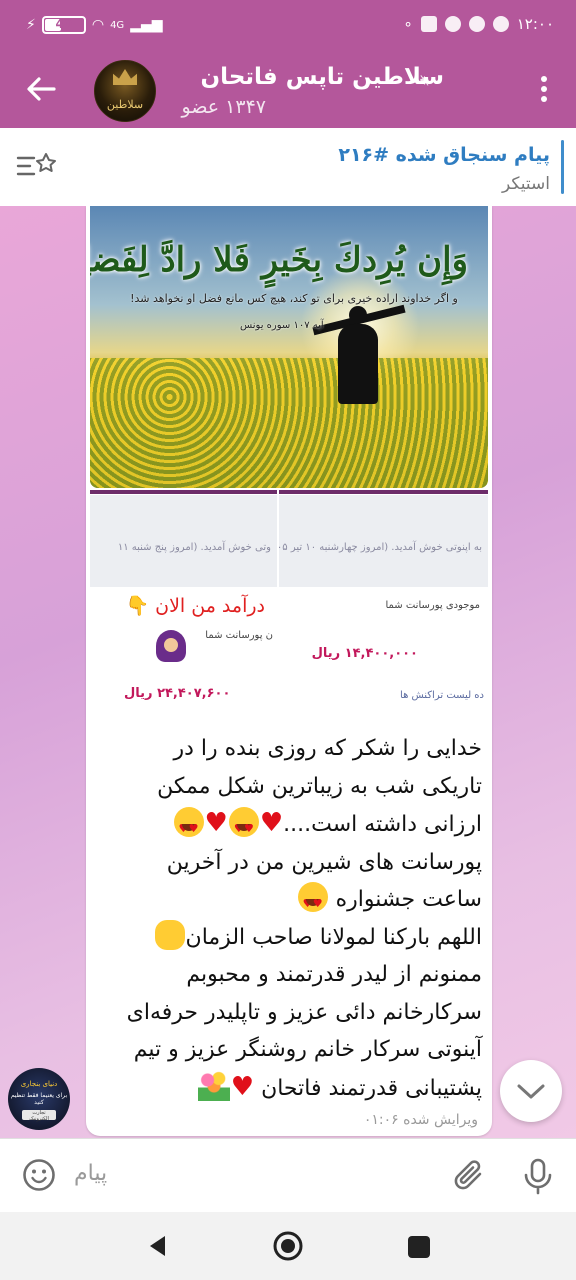 This screenshot has height=1280, width=576. What do you see at coordinates (452, 24) in the screenshot?
I see `shield-icon` at bounding box center [452, 24].